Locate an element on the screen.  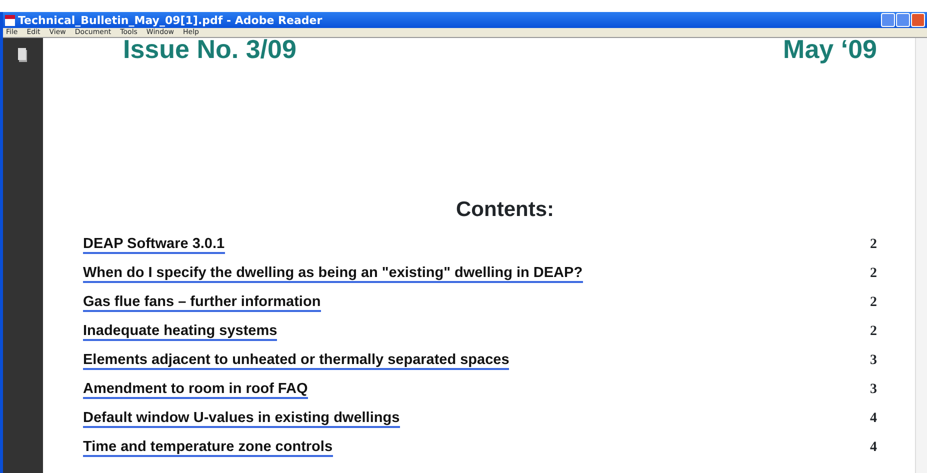
issue-date: May ‘09 is located at coordinates (830, 50).